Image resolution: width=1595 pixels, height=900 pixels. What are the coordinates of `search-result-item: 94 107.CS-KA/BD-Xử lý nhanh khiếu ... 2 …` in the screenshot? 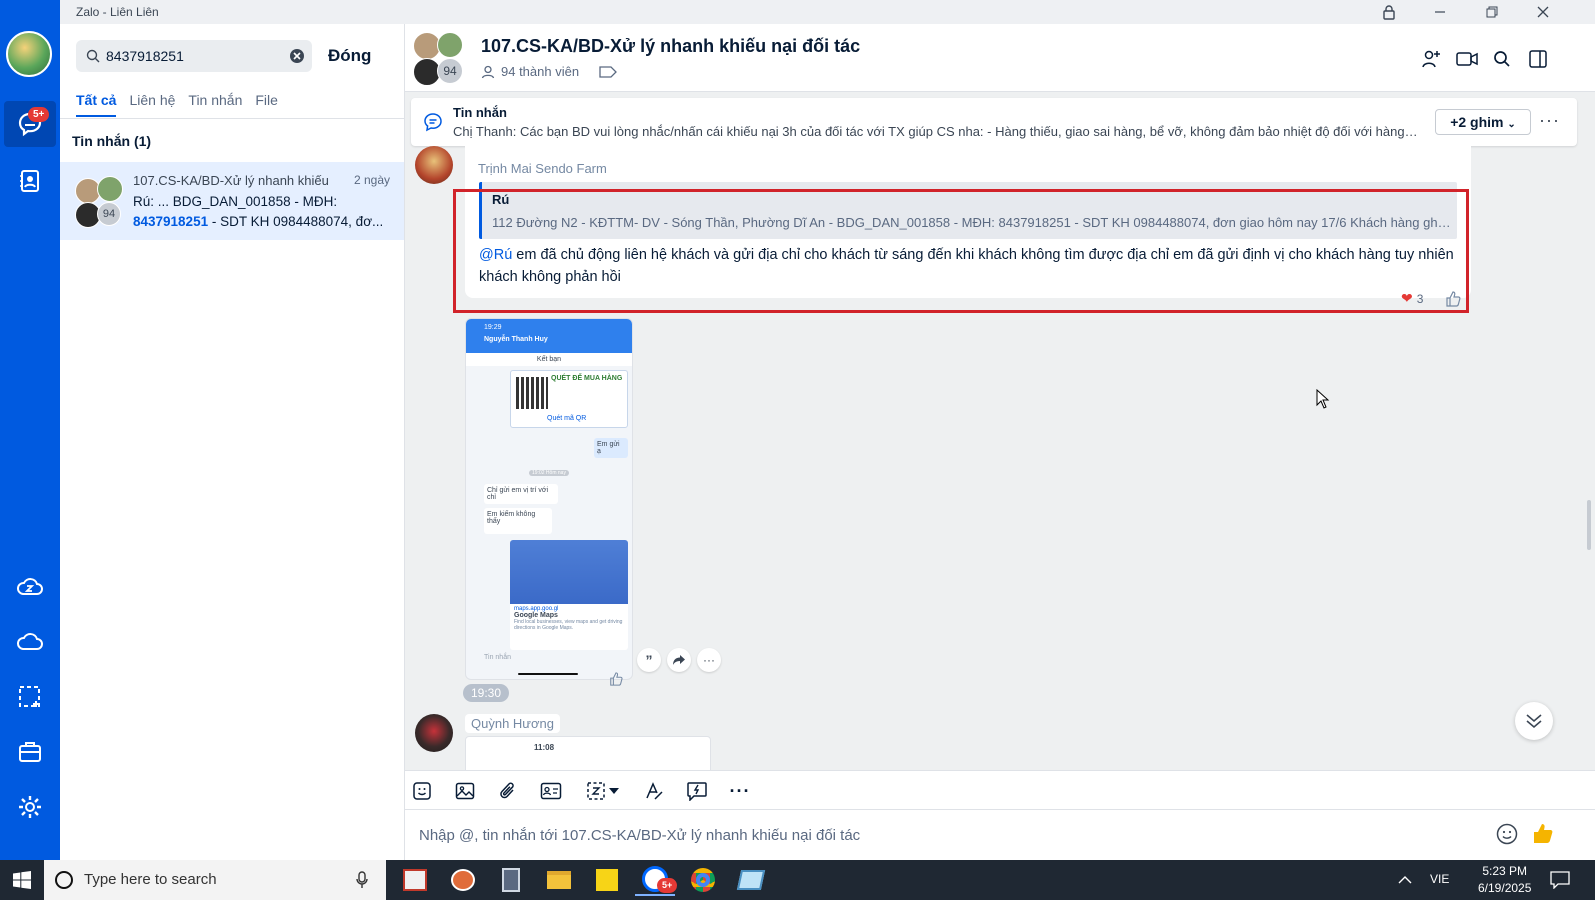 It's located at (232, 201).